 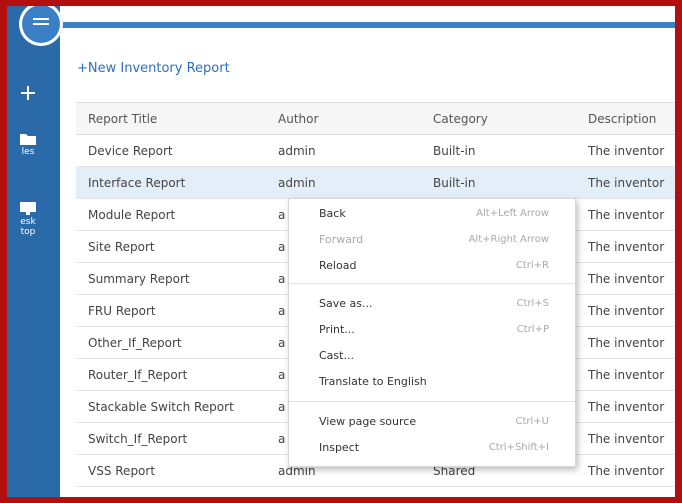 What do you see at coordinates (373, 381) in the screenshot?
I see `menu-item-label: Translate to English` at bounding box center [373, 381].